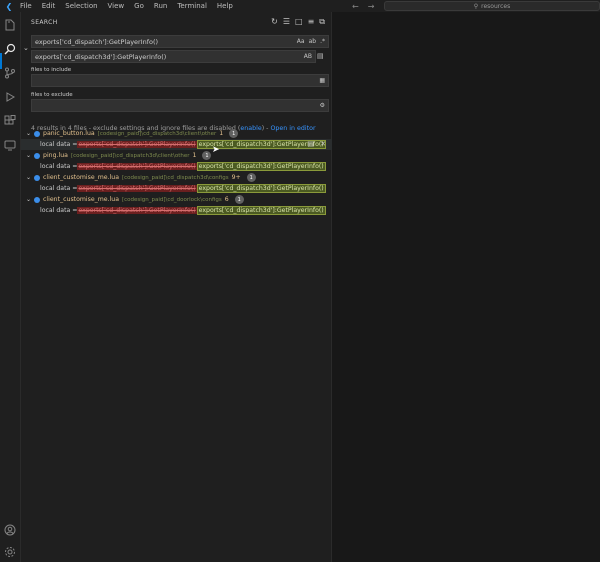 The width and height of the screenshot is (600, 562). I want to click on search-open-editors-icon: ▦, so click(322, 80).